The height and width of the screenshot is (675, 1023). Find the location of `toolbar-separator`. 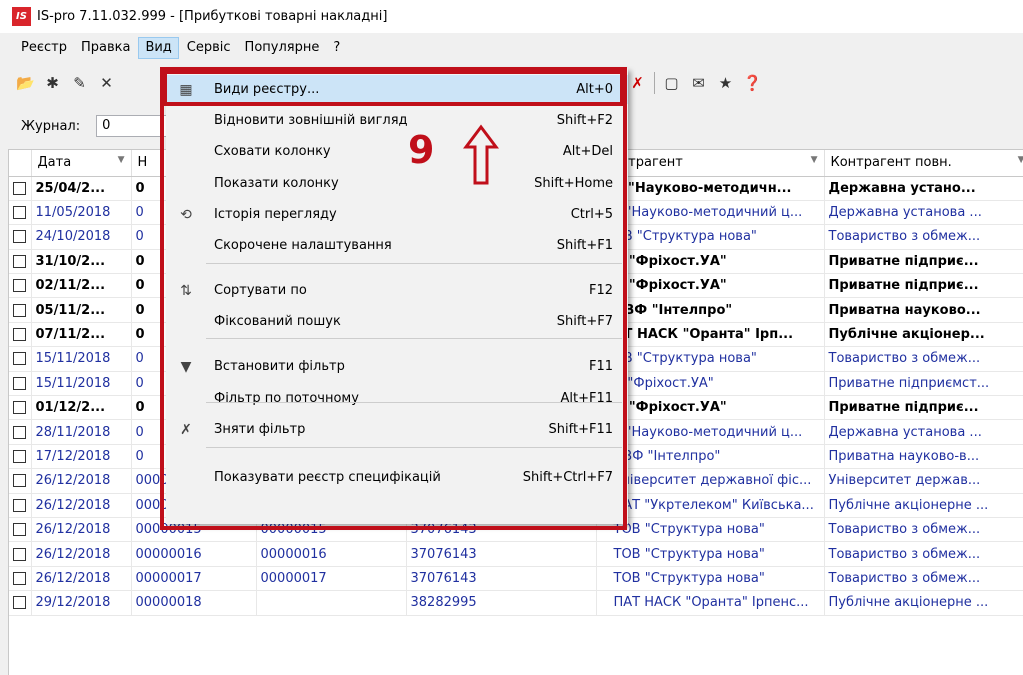

toolbar-separator is located at coordinates (654, 82).